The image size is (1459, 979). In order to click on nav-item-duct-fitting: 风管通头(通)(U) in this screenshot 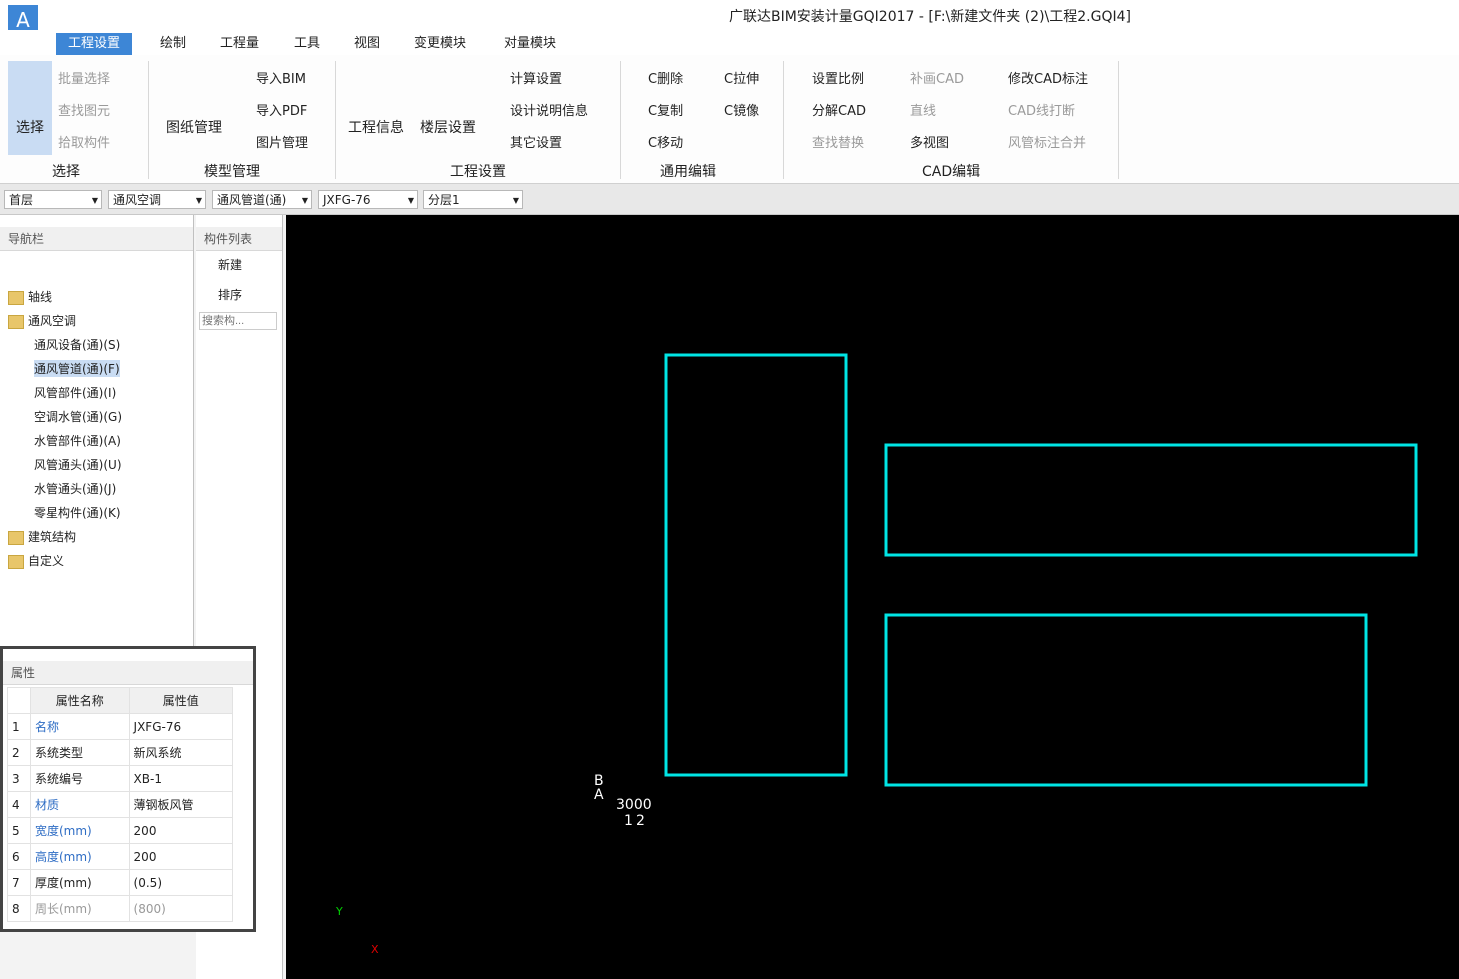, I will do `click(78, 464)`.